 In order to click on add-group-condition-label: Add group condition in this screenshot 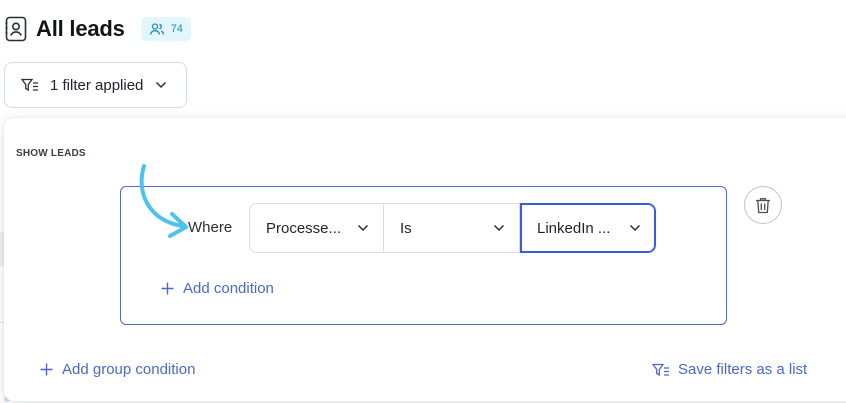, I will do `click(129, 369)`.